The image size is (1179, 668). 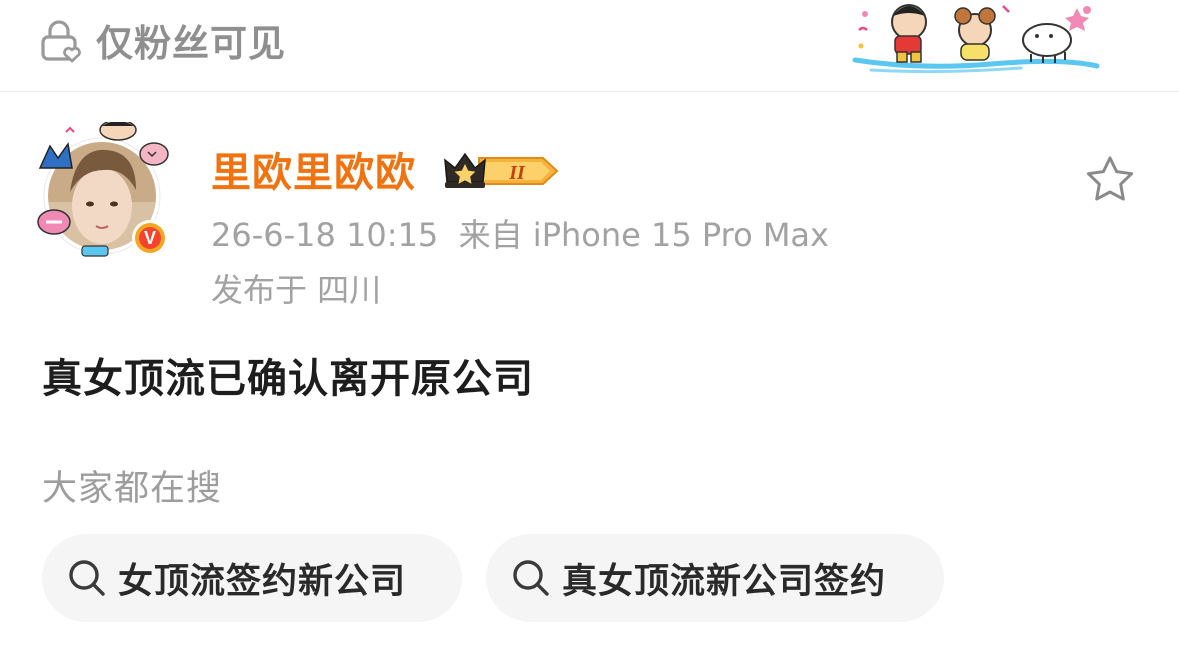 What do you see at coordinates (724, 581) in the screenshot?
I see `search-suggestion-label: 真女顶流新公司签约` at bounding box center [724, 581].